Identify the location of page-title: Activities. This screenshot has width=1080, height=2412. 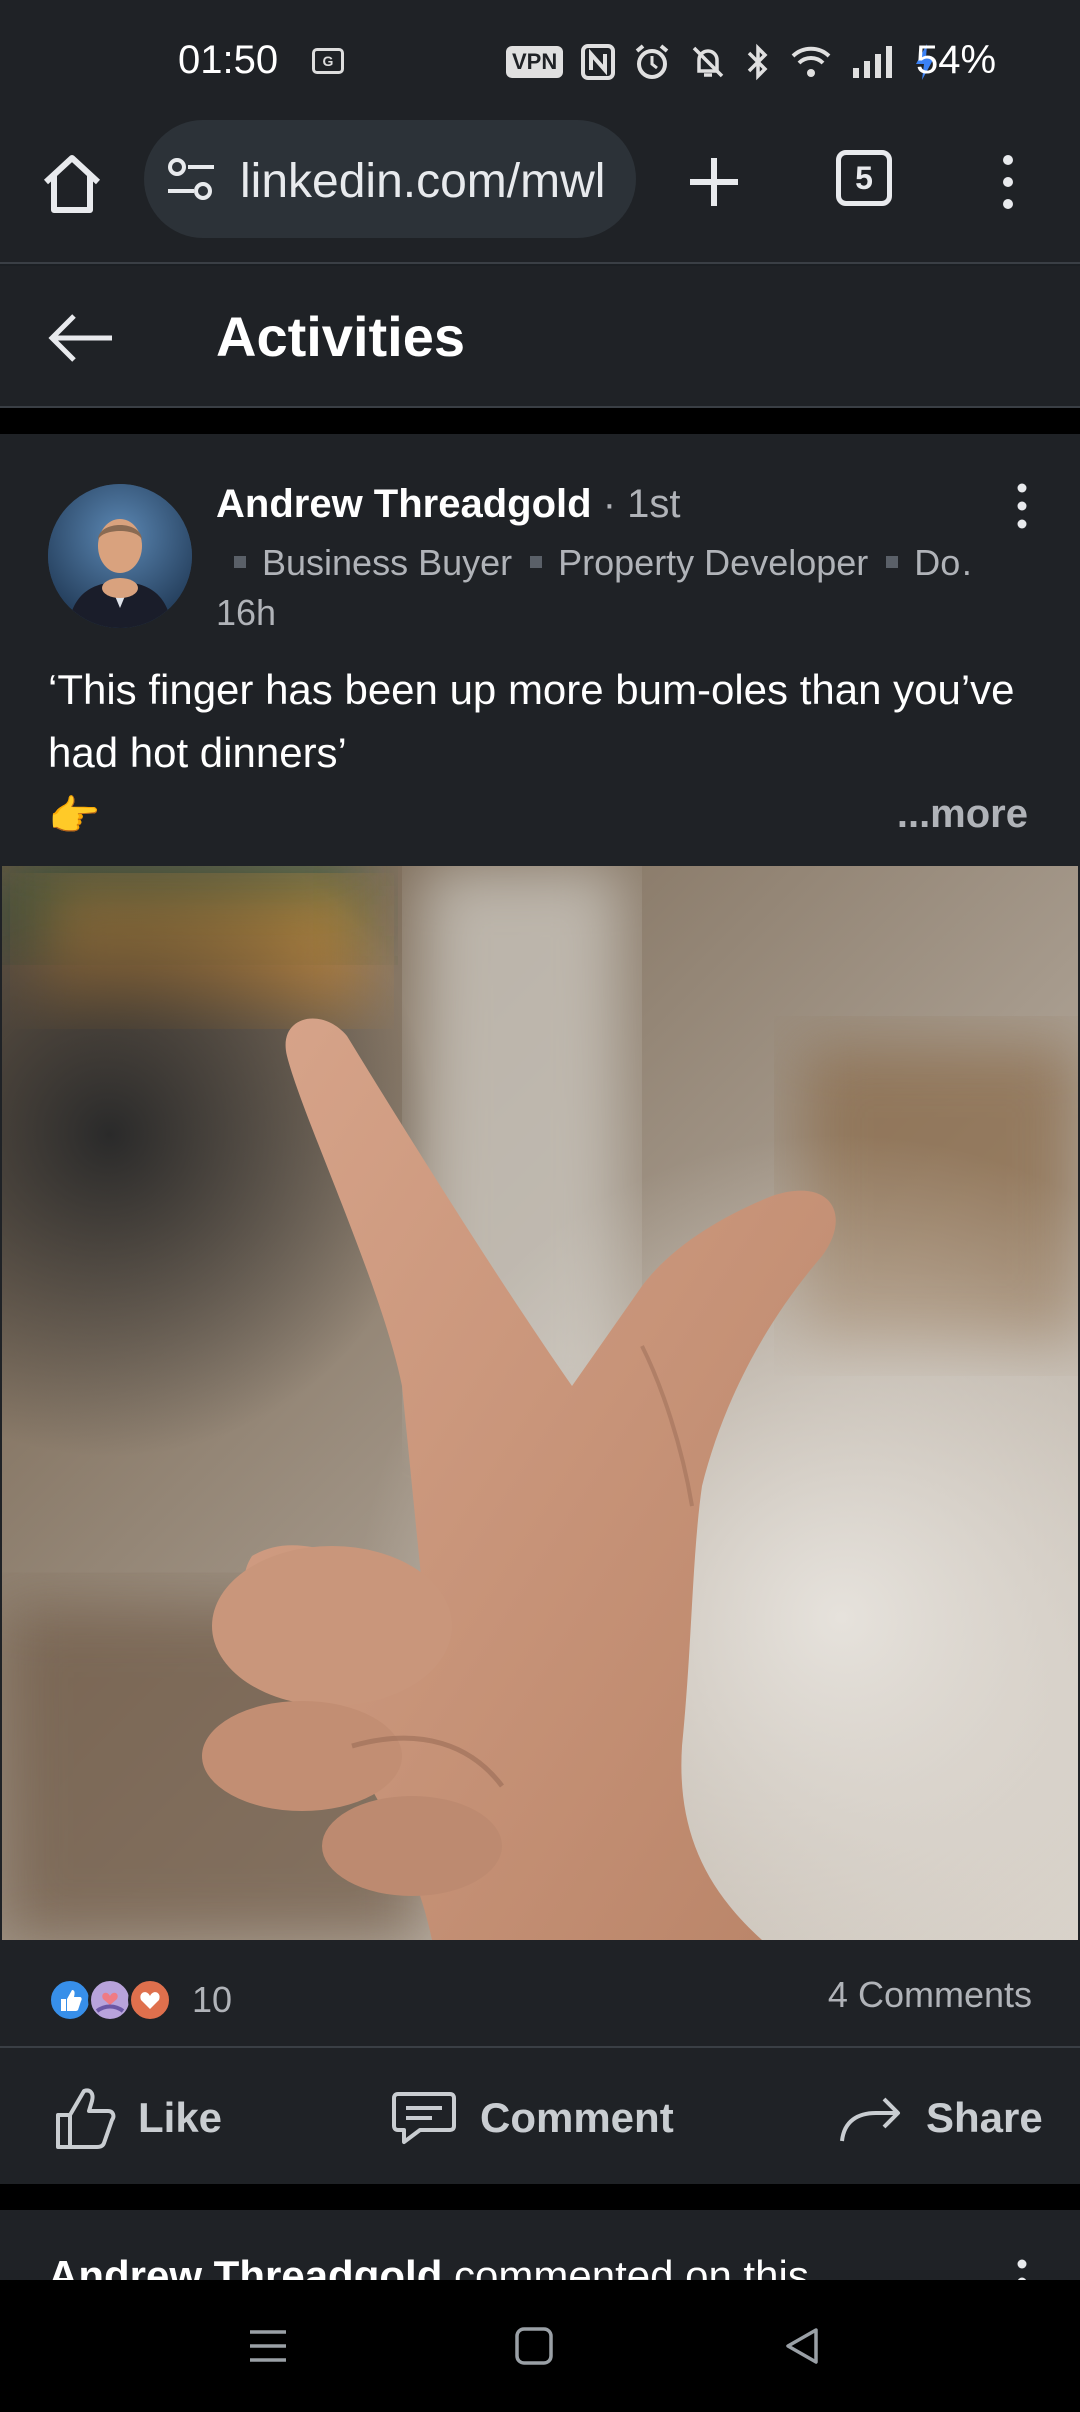
(340, 336).